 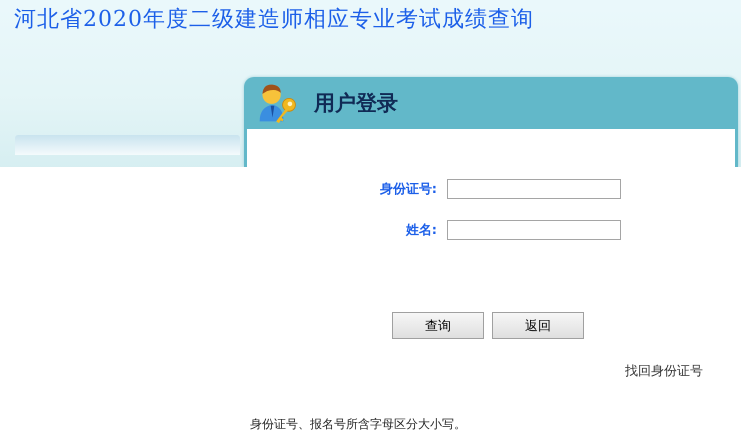 What do you see at coordinates (538, 325) in the screenshot?
I see `form-button: 返回` at bounding box center [538, 325].